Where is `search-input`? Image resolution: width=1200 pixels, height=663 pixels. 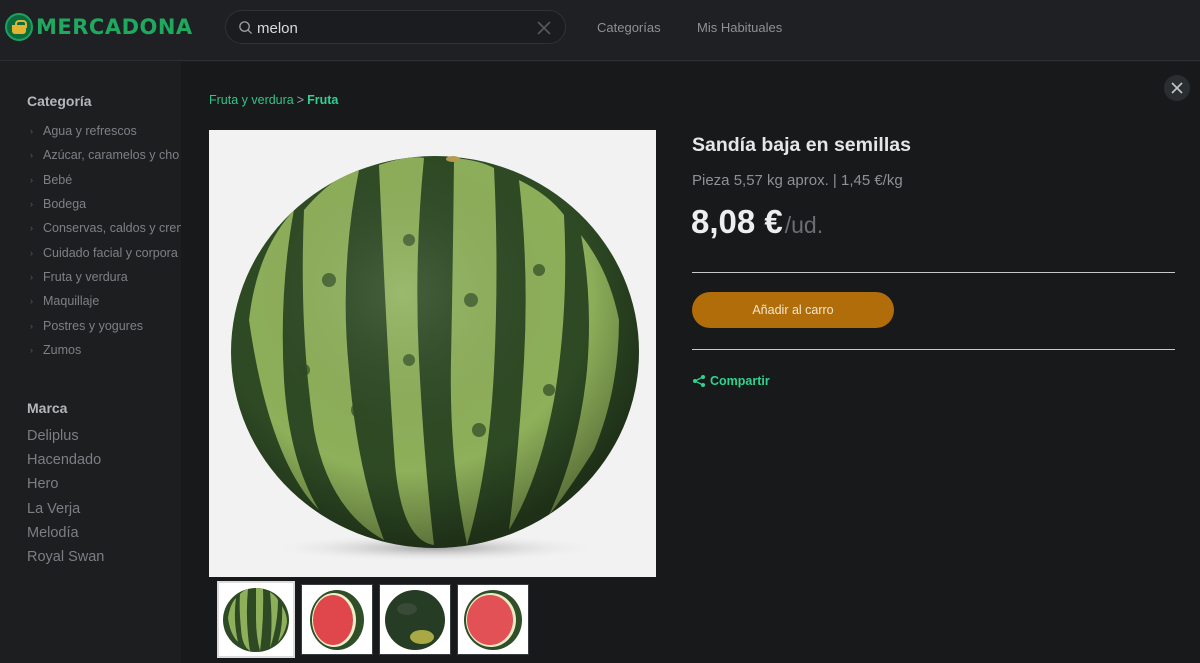
search-input is located at coordinates (397, 28).